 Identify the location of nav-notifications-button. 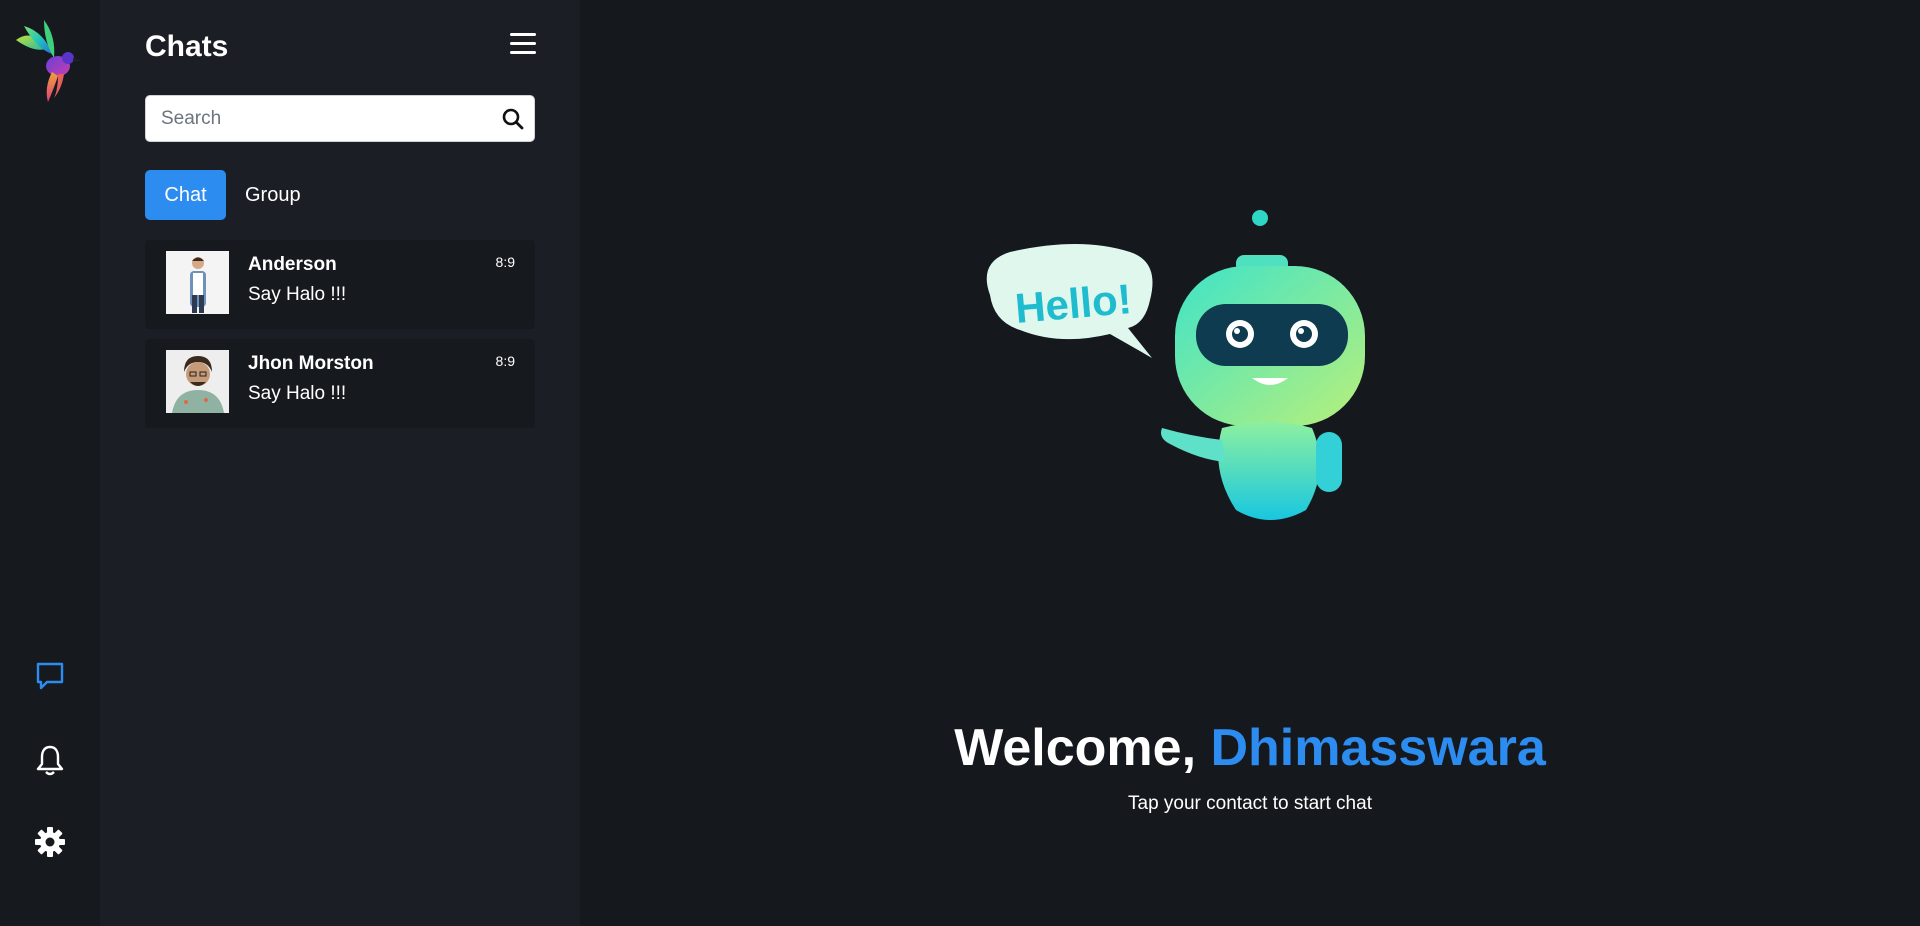
(50, 760).